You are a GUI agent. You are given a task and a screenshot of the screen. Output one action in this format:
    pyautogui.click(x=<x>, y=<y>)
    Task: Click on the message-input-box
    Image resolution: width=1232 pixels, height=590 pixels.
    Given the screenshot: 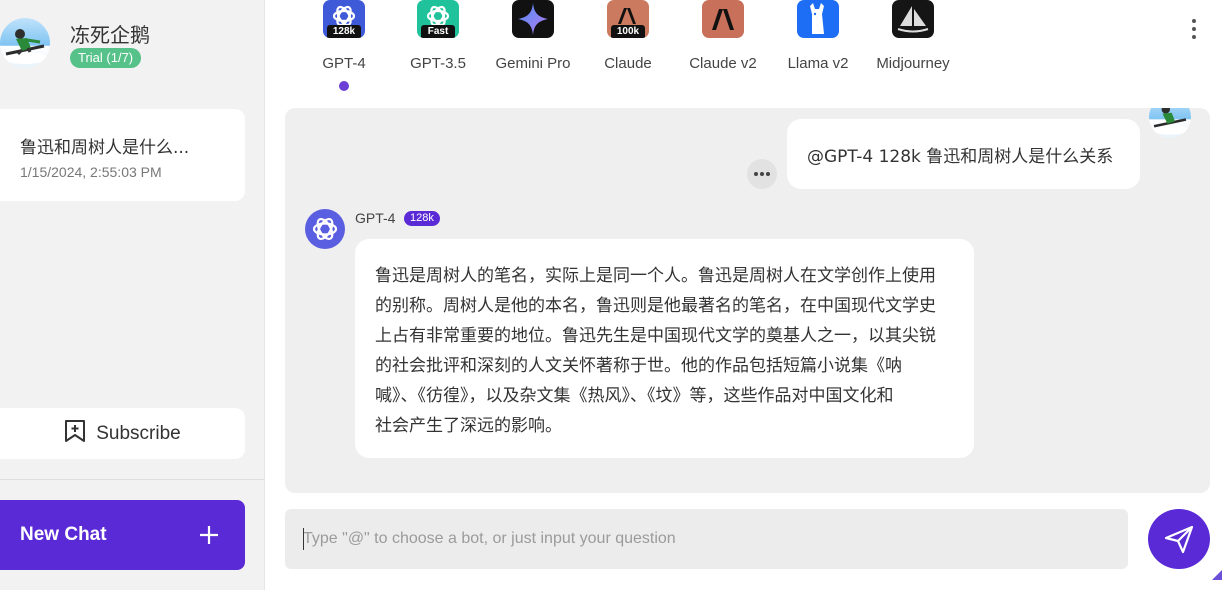 What is the action you would take?
    pyautogui.click(x=706, y=539)
    